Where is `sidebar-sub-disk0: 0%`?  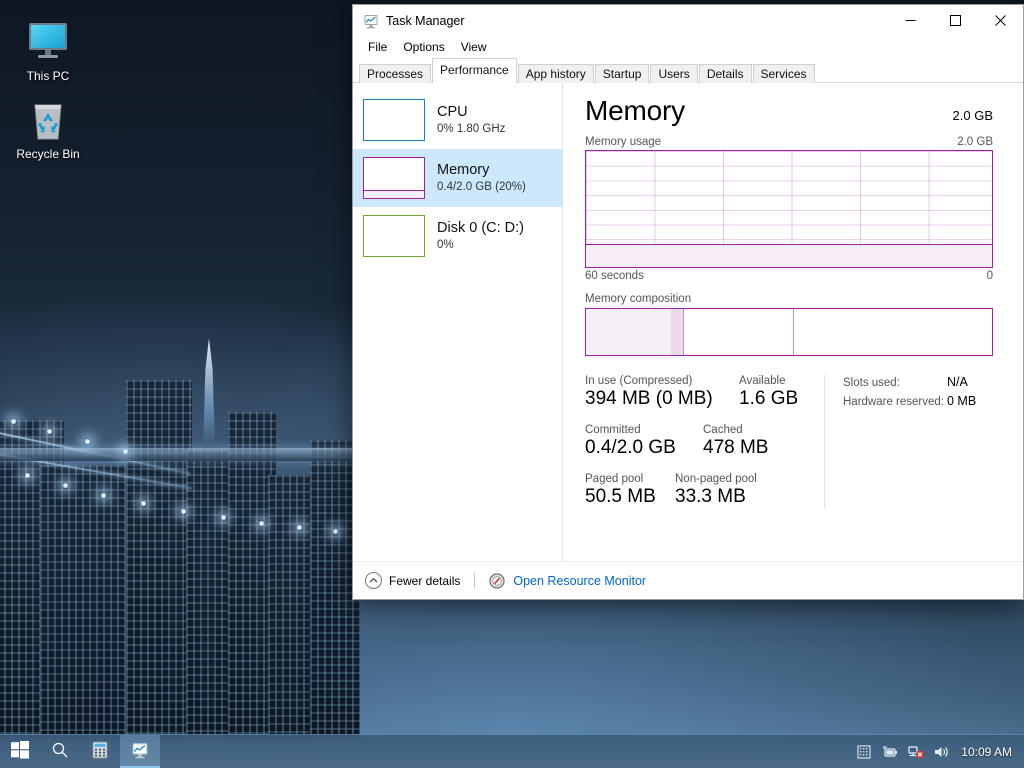 sidebar-sub-disk0: 0% is located at coordinates (445, 245).